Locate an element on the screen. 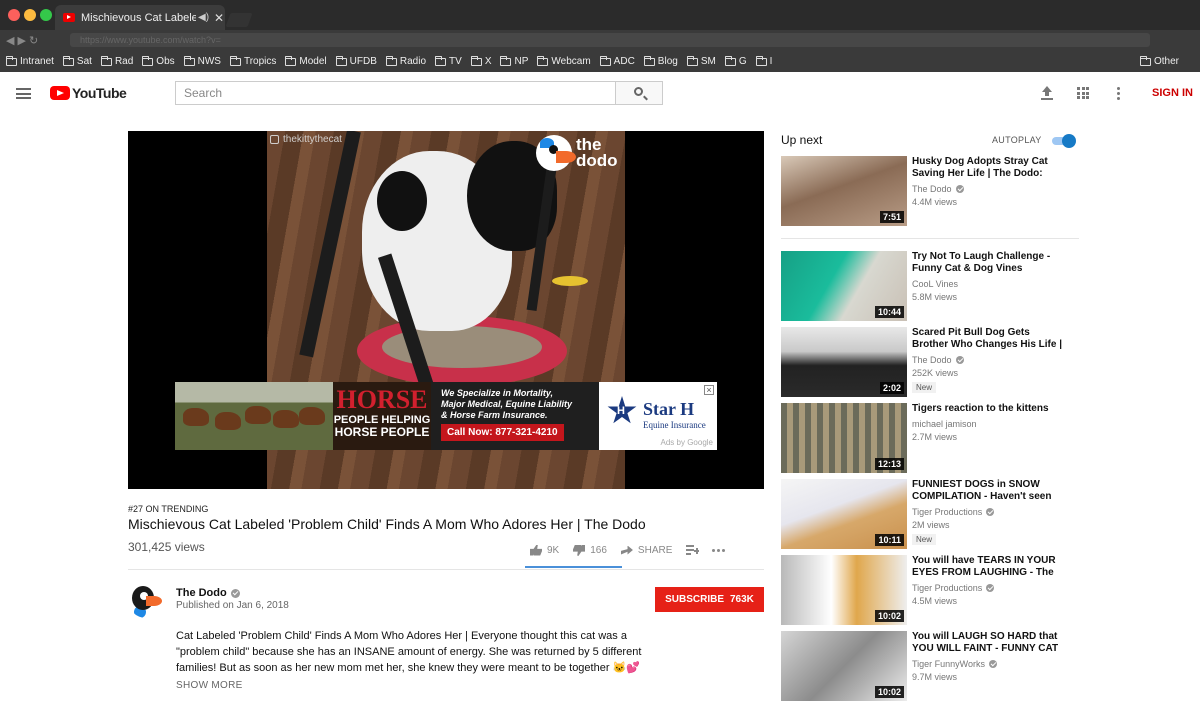 This screenshot has width=1200, height=703. new-tab-button is located at coordinates (239, 20).